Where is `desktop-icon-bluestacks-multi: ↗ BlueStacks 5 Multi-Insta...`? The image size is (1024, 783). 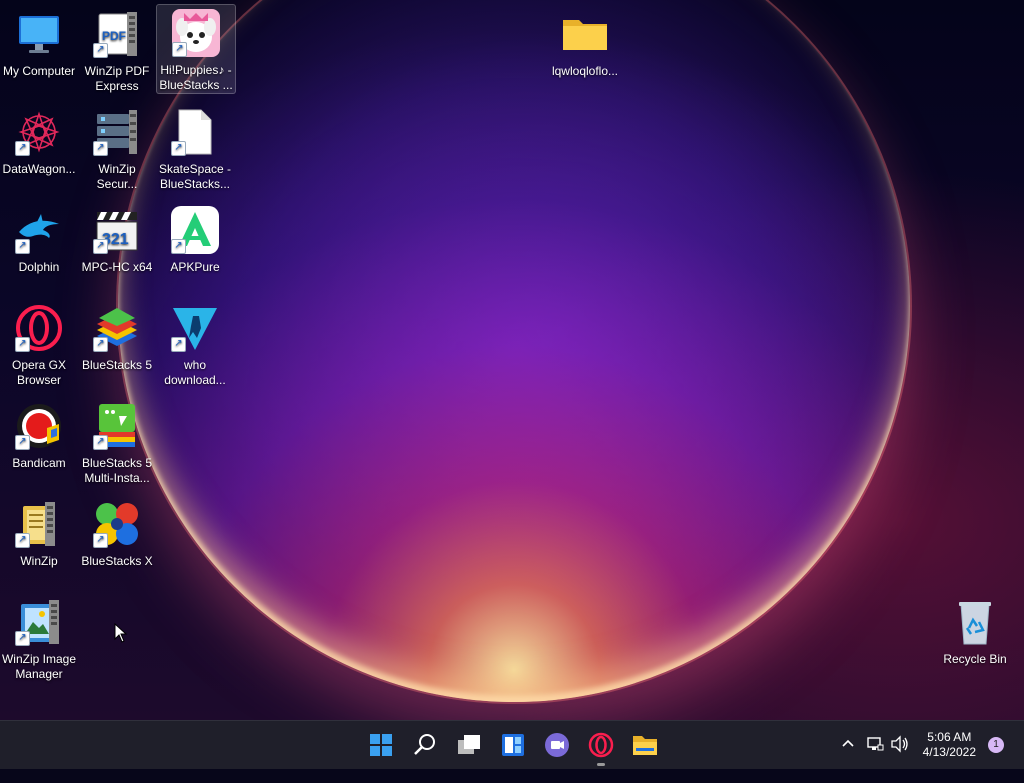 desktop-icon-bluestacks-multi: ↗ BlueStacks 5 Multi-Insta... is located at coordinates (117, 442).